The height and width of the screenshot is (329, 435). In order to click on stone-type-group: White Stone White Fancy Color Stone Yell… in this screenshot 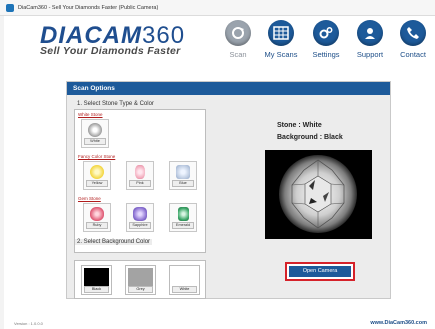, I will do `click(140, 181)`.